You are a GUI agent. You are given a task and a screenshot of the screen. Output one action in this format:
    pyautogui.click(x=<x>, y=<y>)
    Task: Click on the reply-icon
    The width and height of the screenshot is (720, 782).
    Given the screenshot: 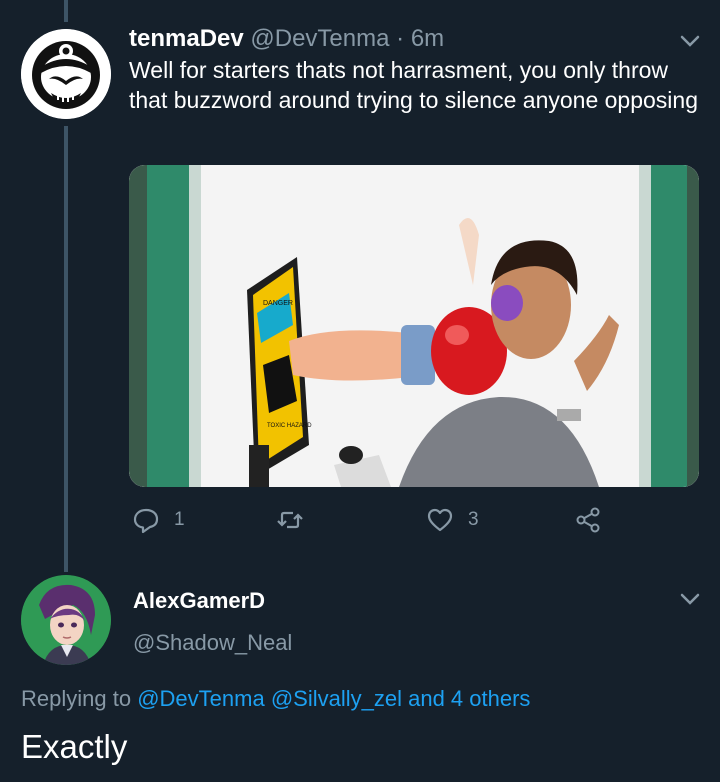 What is the action you would take?
    pyautogui.click(x=146, y=521)
    